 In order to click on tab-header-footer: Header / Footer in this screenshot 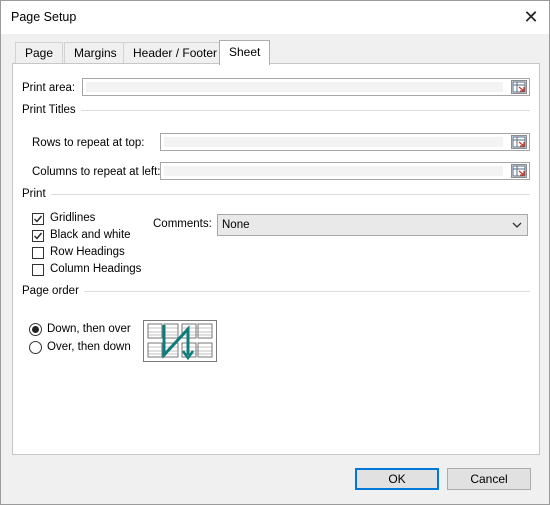, I will do `click(175, 52)`.